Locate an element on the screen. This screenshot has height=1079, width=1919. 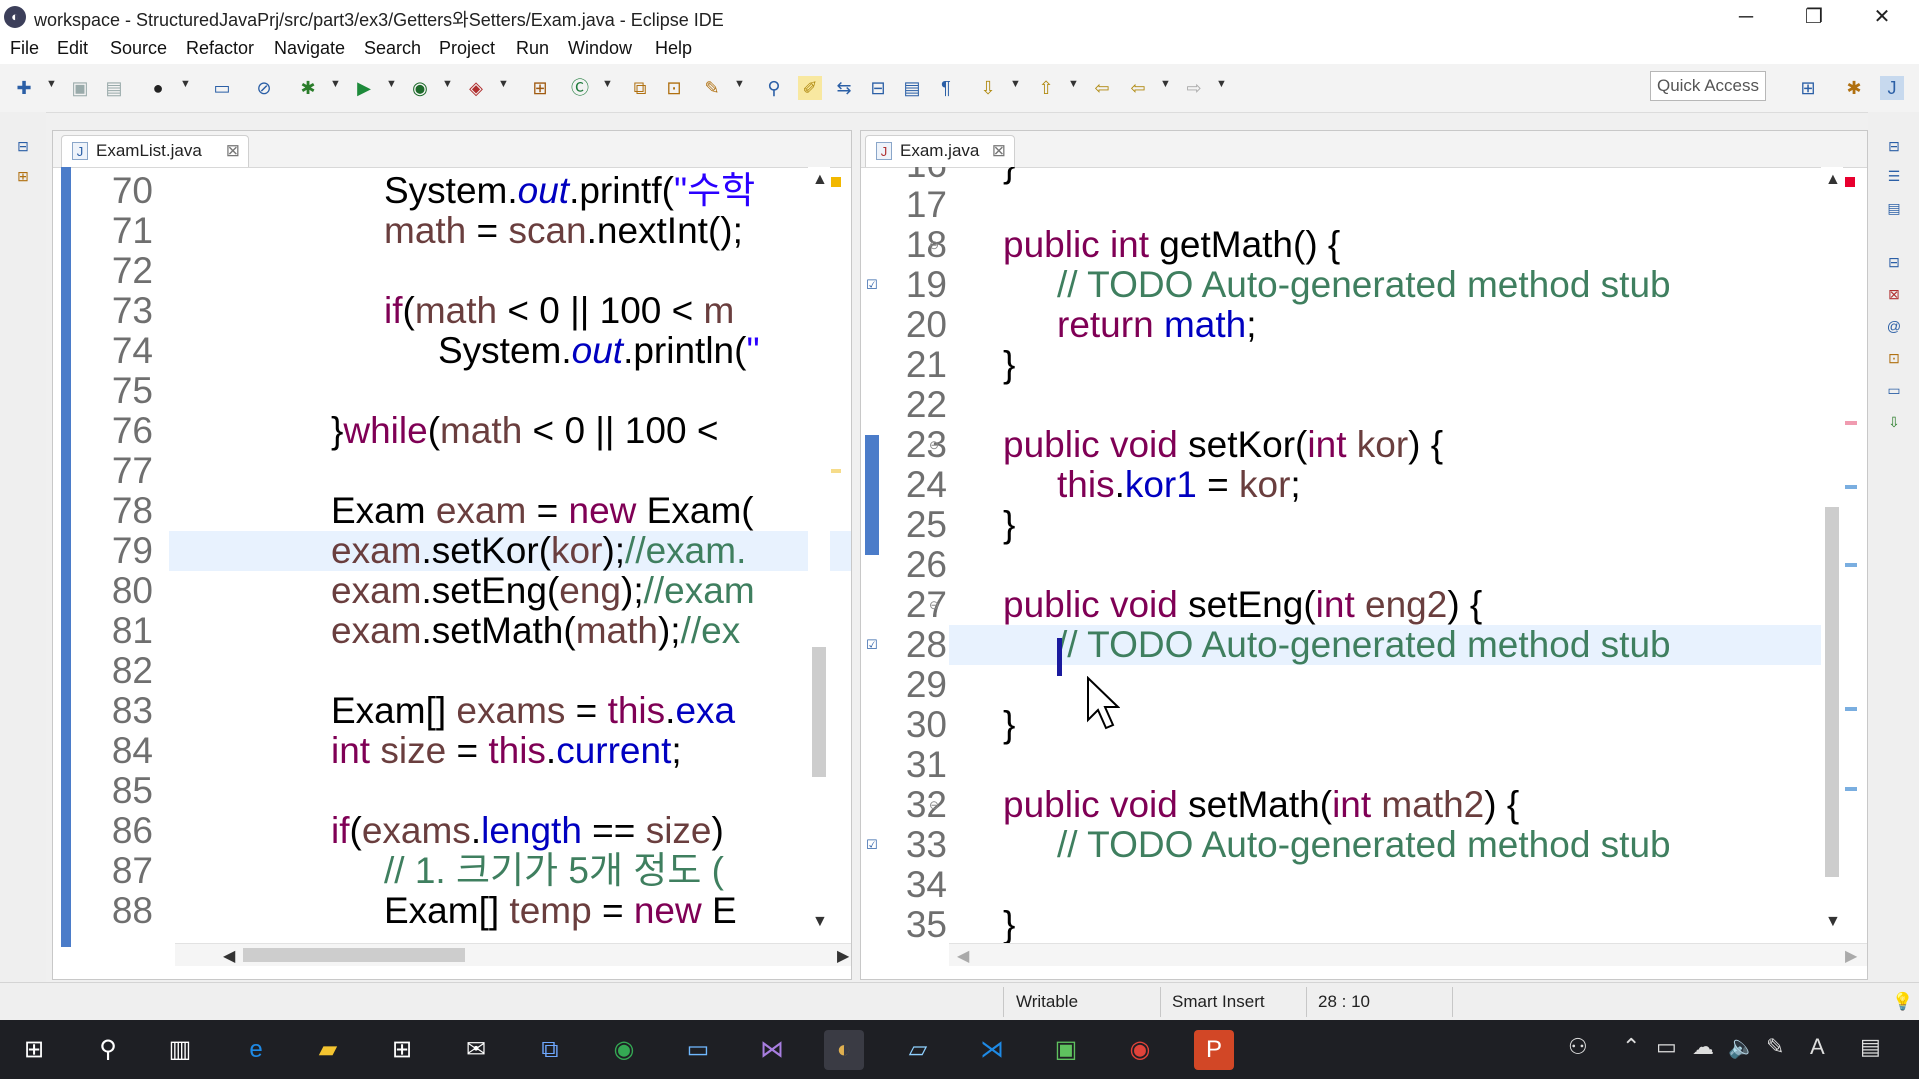
scroll-right-arrow: ▶ is located at coordinates (843, 956).